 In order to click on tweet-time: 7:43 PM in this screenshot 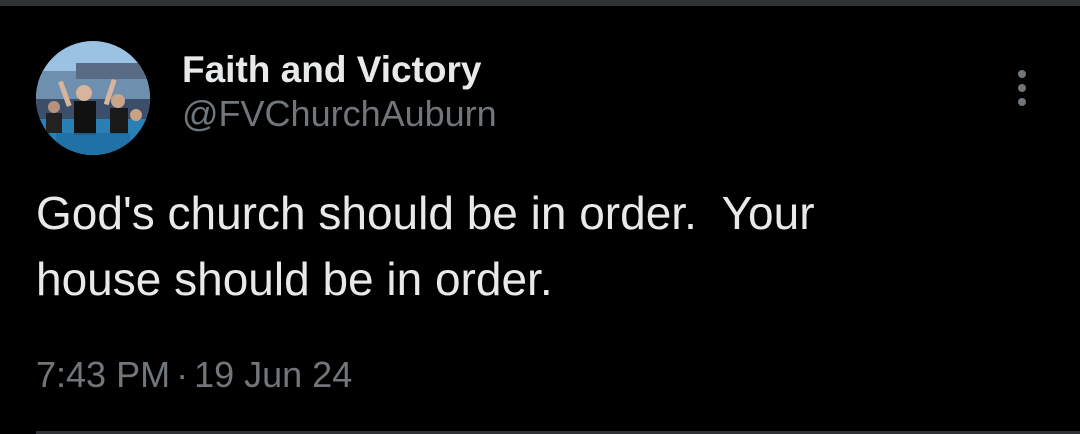, I will do `click(103, 374)`.